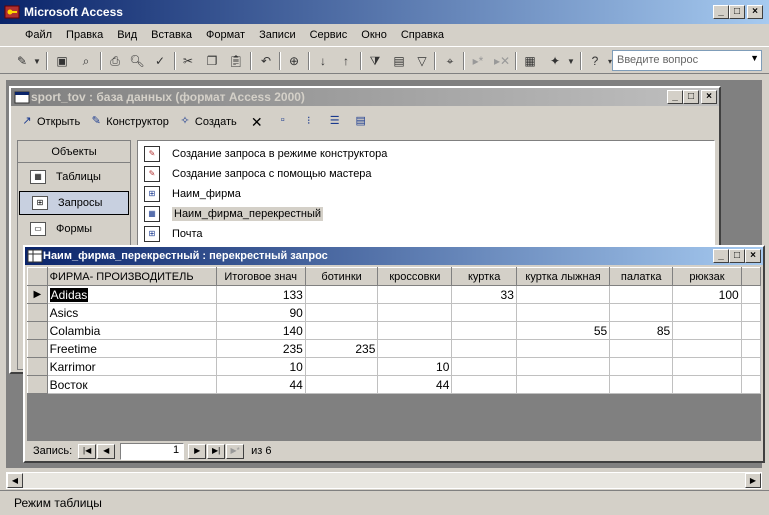 This screenshot has width=769, height=515. Describe the element at coordinates (375, 61) in the screenshot. I see `filter-selection-icon: ⧩` at that location.